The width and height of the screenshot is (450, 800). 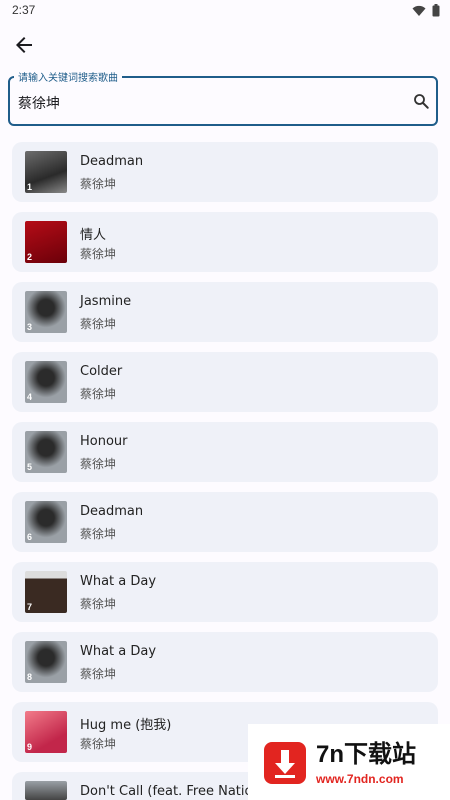 What do you see at coordinates (225, 11) in the screenshot?
I see `status-bar: 2:37` at bounding box center [225, 11].